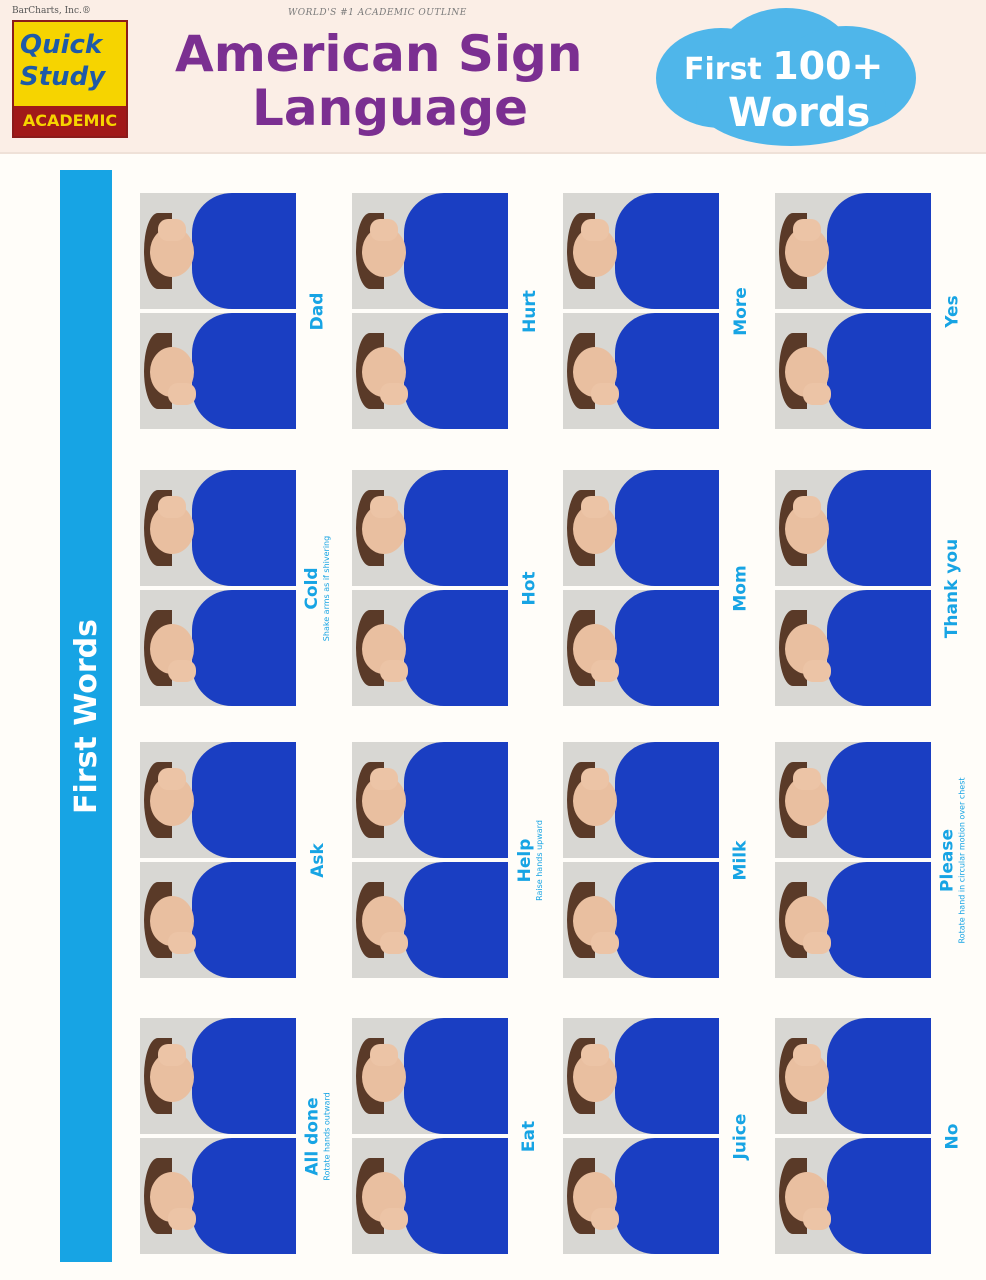 The image size is (986, 1280). What do you see at coordinates (784, 66) in the screenshot?
I see `badge-first: First 100+` at bounding box center [784, 66].